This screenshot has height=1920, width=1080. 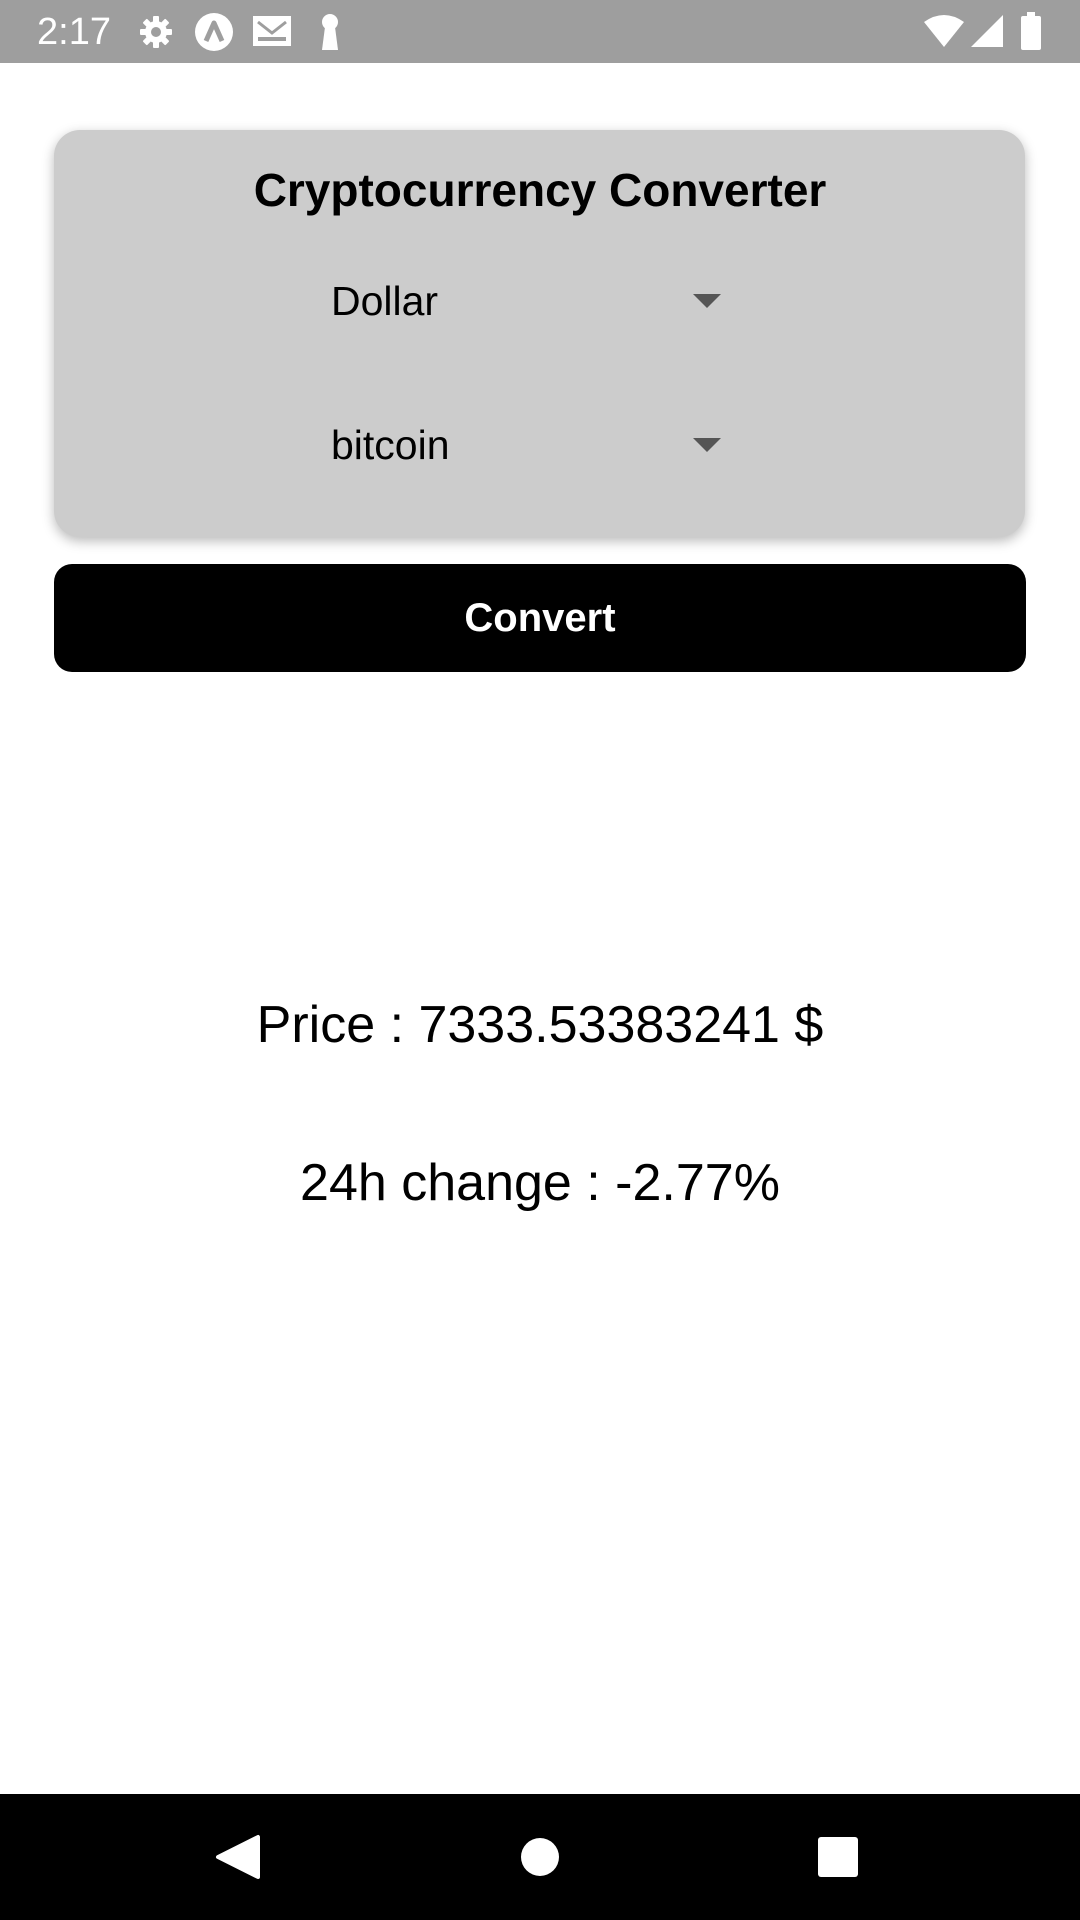 I want to click on price-result: Price : 7333.53383241 $, so click(x=540, y=1025).